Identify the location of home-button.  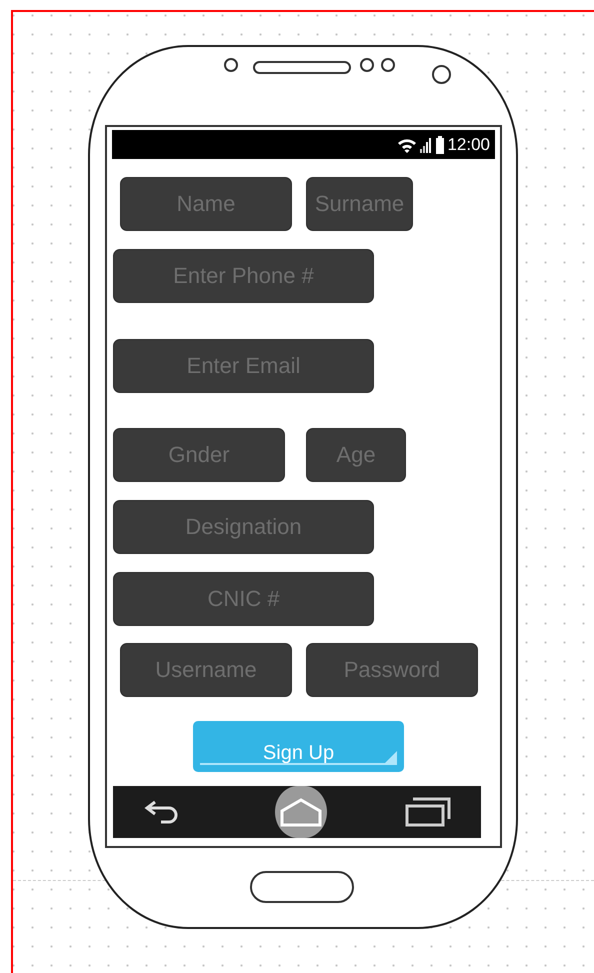
(302, 887).